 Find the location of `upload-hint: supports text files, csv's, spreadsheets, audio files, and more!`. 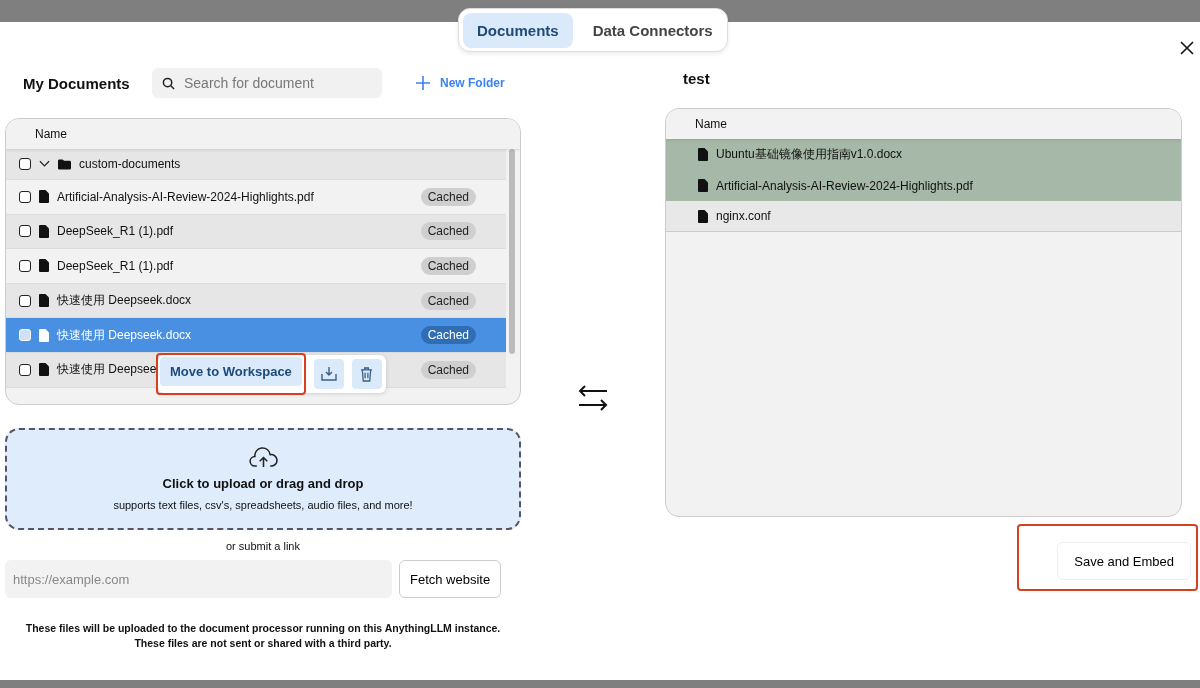

upload-hint: supports text files, csv's, spreadsheets, audio files, and more! is located at coordinates (263, 505).